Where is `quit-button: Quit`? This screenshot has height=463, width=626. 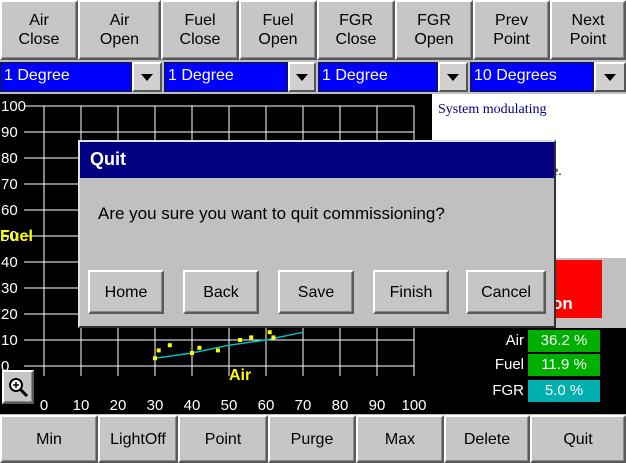
quit-button: Quit is located at coordinates (578, 439).